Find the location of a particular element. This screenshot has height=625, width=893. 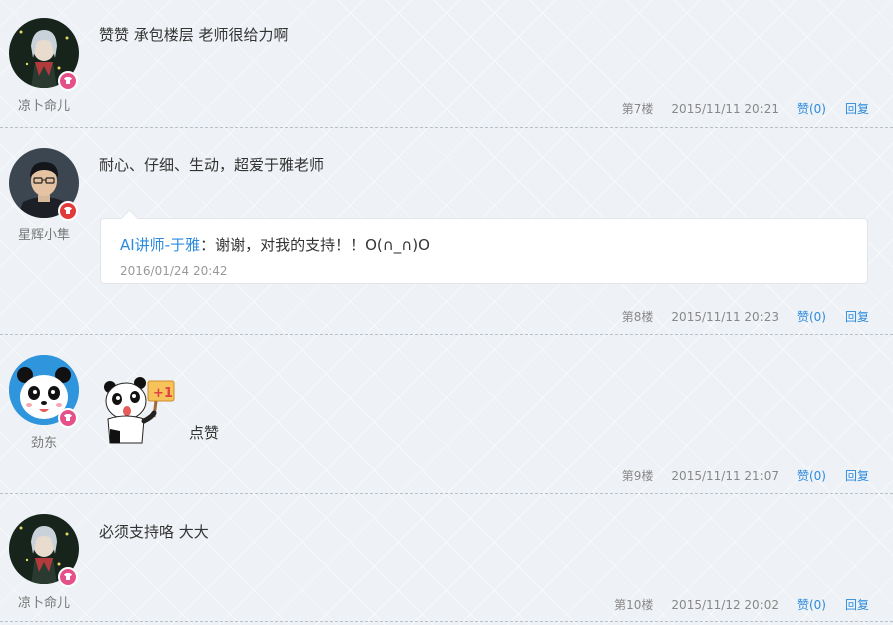

post-time: 2015/11/11 21:07 is located at coordinates (725, 476).